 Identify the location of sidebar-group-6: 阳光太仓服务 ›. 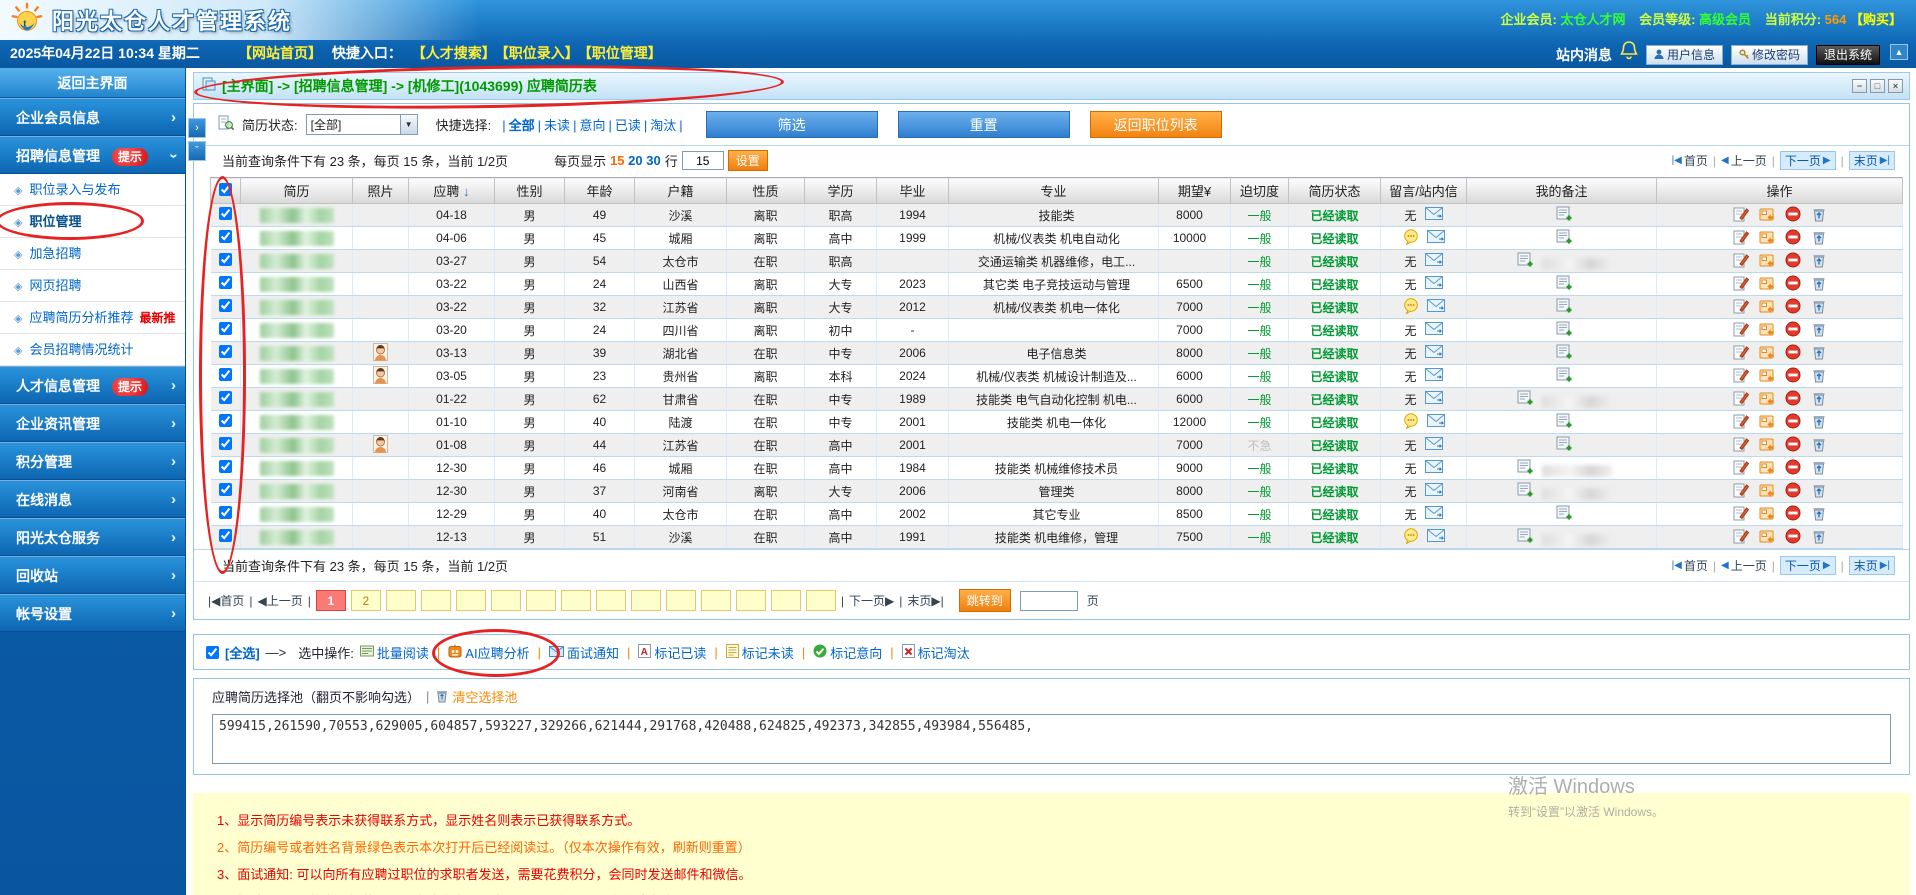
(92, 537).